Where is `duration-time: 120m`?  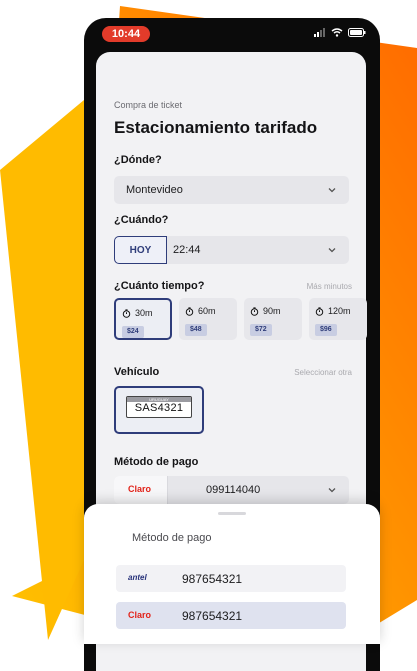
duration-time: 120m is located at coordinates (339, 311).